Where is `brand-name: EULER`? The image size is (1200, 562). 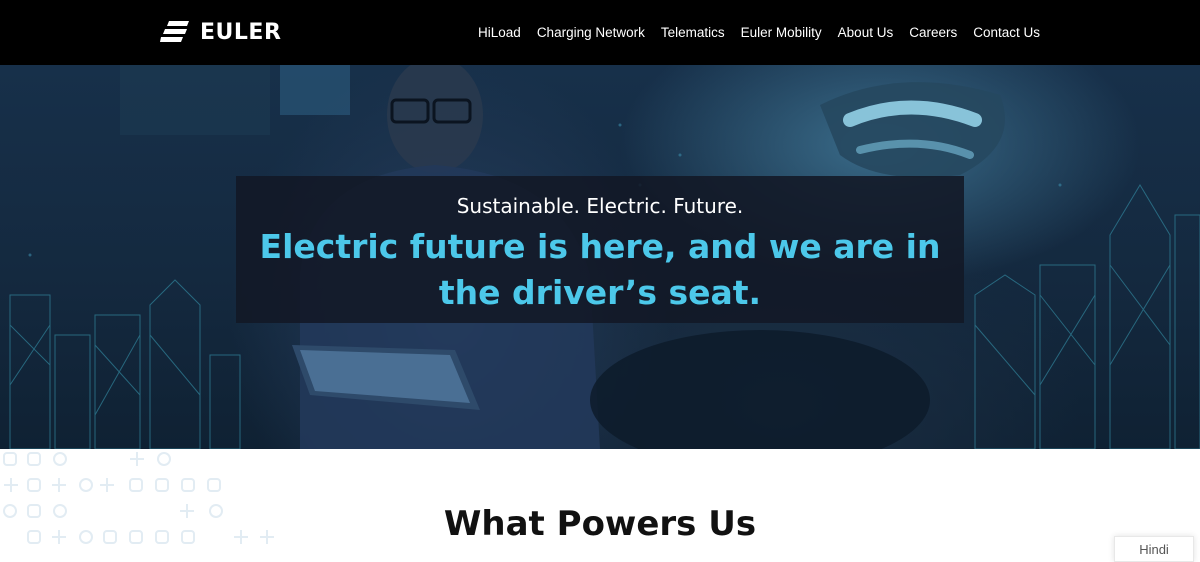 brand-name: EULER is located at coordinates (241, 32).